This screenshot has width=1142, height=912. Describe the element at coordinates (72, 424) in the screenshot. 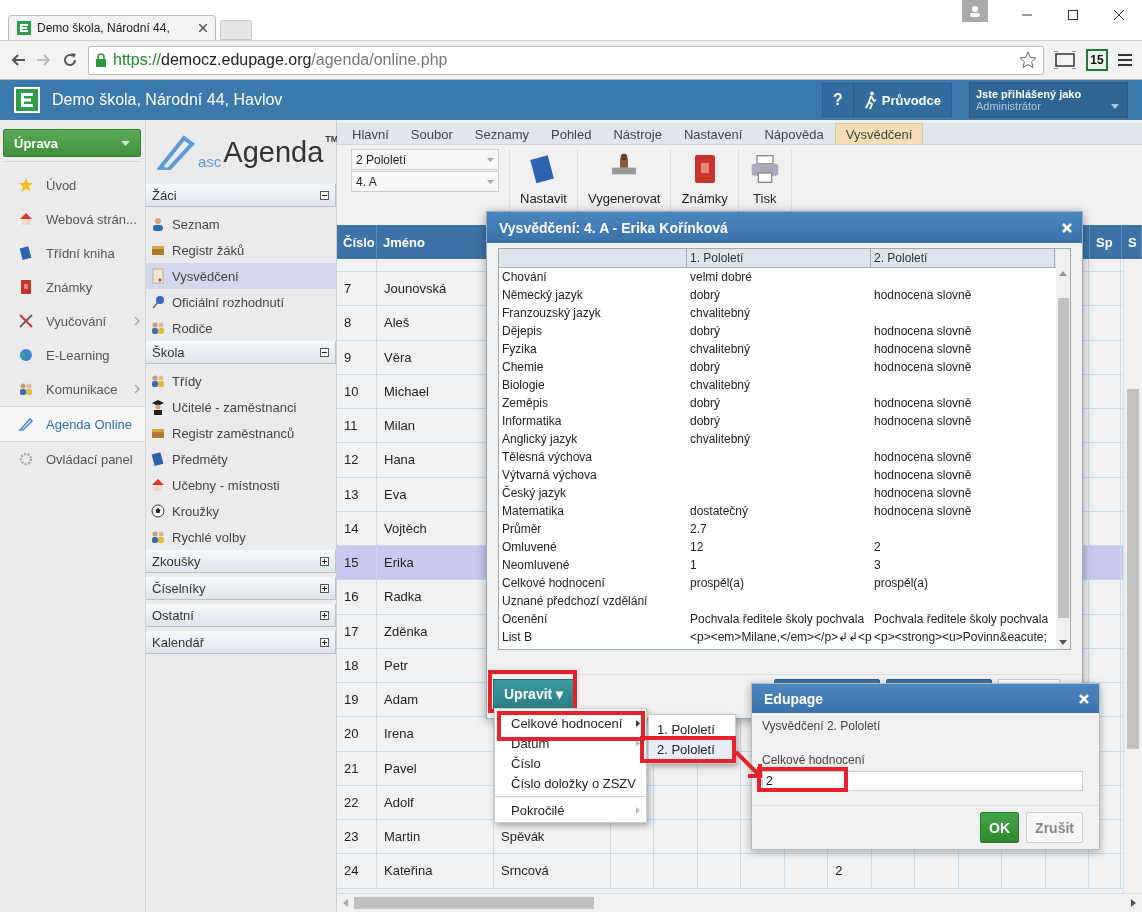

I see `nav-item: Agenda Online` at that location.